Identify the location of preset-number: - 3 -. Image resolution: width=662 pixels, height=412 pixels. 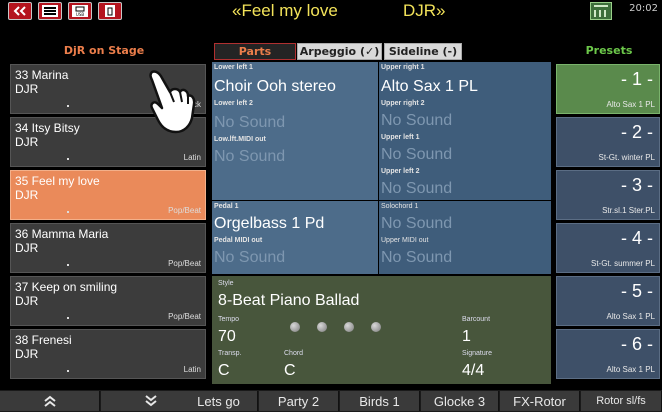
(636, 185).